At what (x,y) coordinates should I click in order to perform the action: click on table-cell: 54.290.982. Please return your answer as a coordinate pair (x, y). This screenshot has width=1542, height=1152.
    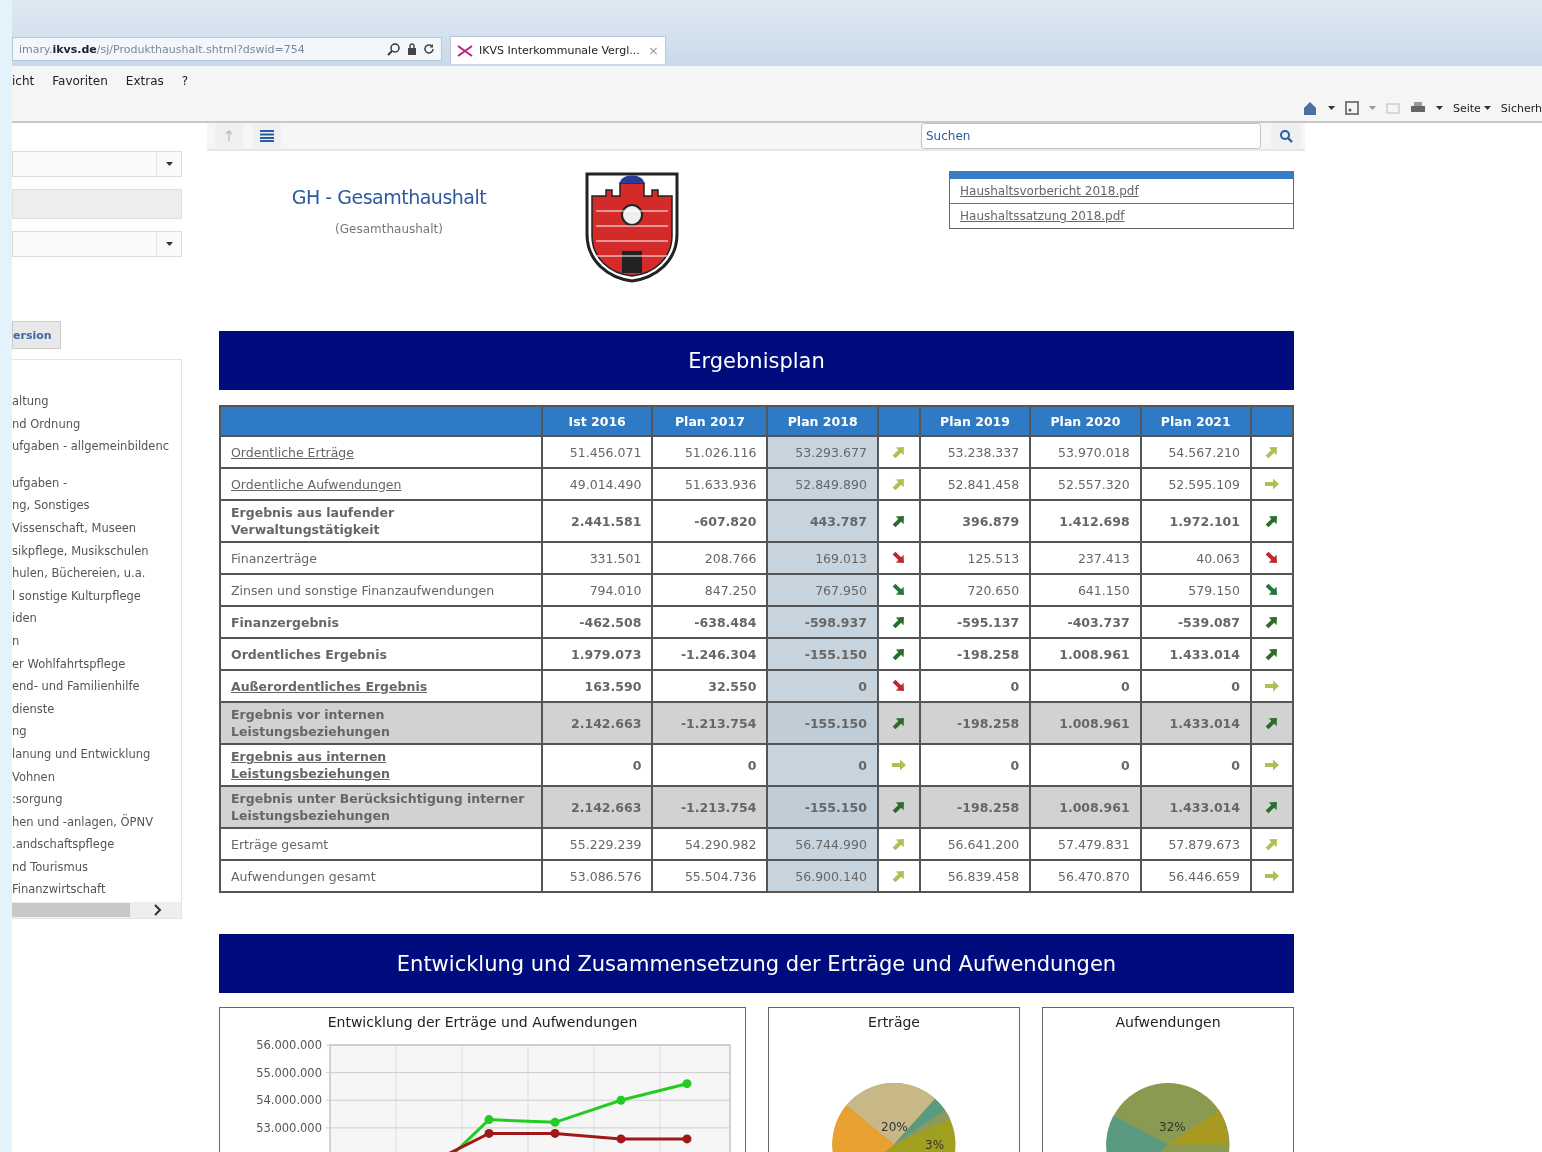
    Looking at the image, I should click on (710, 844).